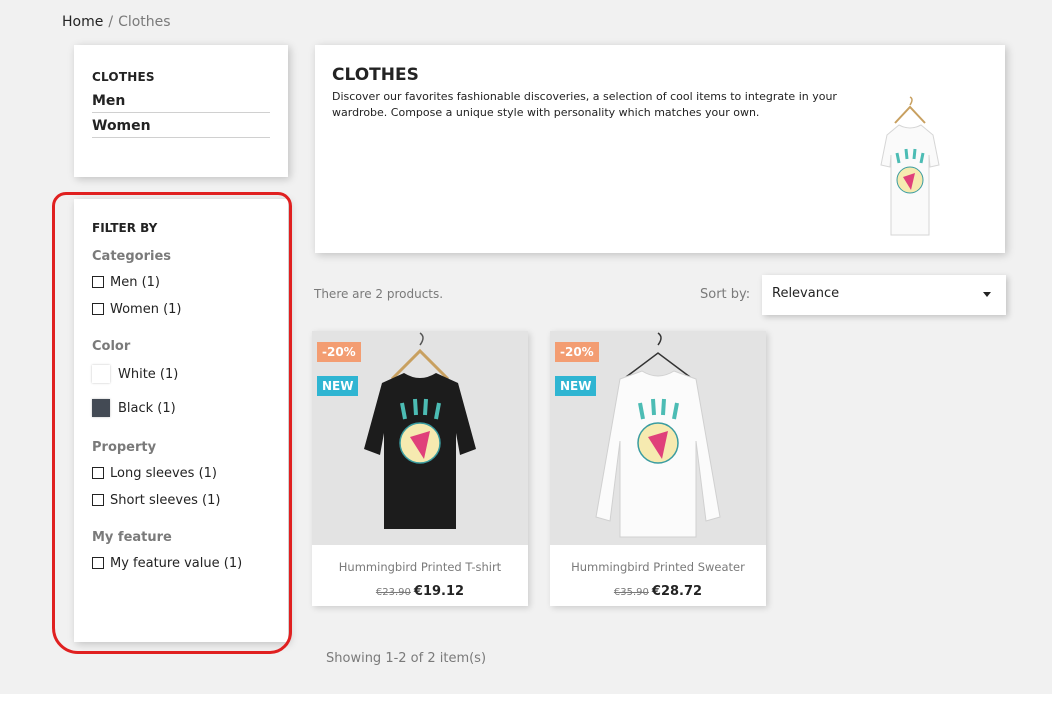 The image size is (1052, 701). I want to click on category-image, so click(910, 166).